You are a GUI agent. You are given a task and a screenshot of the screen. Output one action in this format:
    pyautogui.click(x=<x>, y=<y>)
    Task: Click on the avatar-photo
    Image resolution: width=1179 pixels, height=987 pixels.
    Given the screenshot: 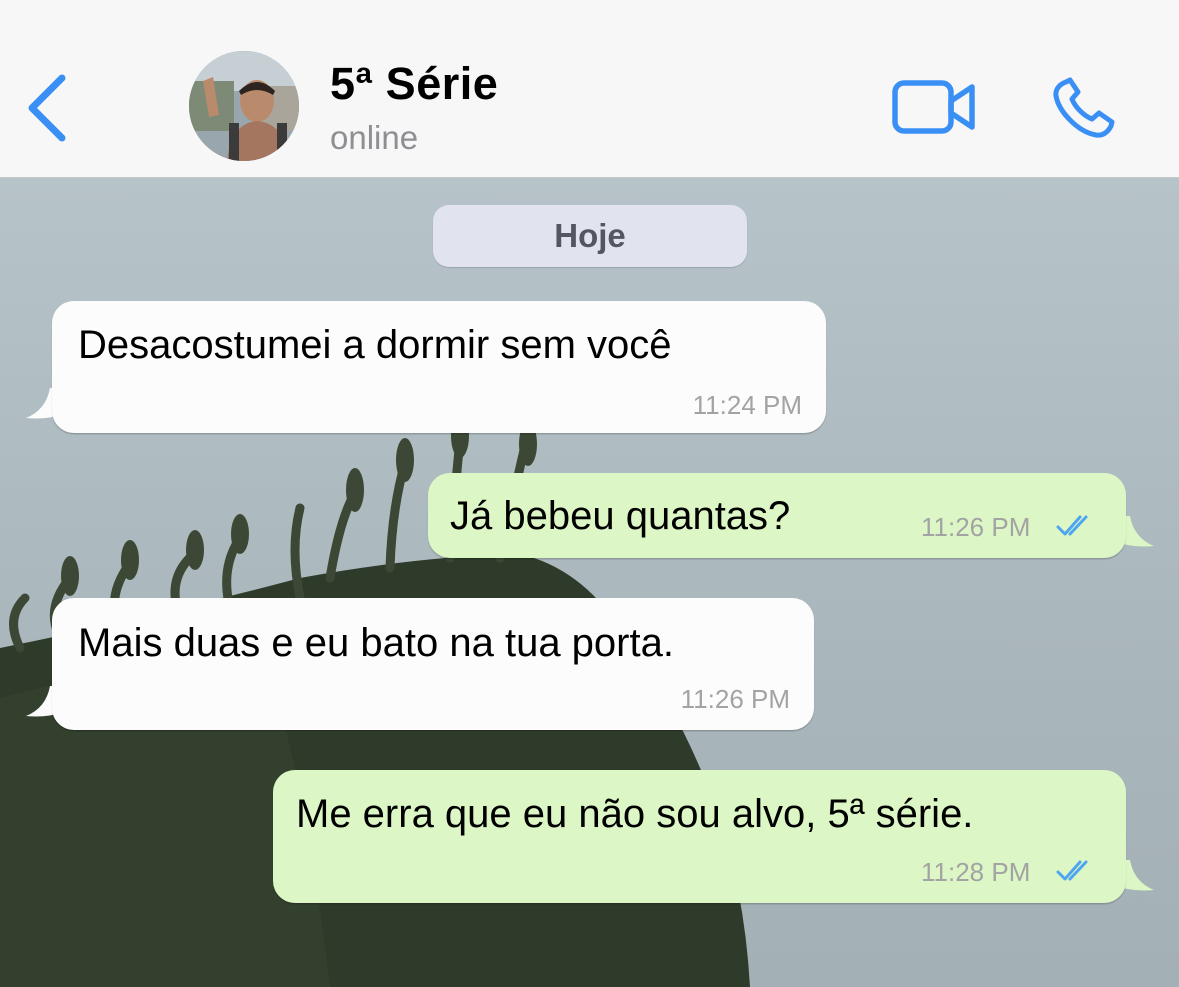 What is the action you would take?
    pyautogui.click(x=244, y=106)
    